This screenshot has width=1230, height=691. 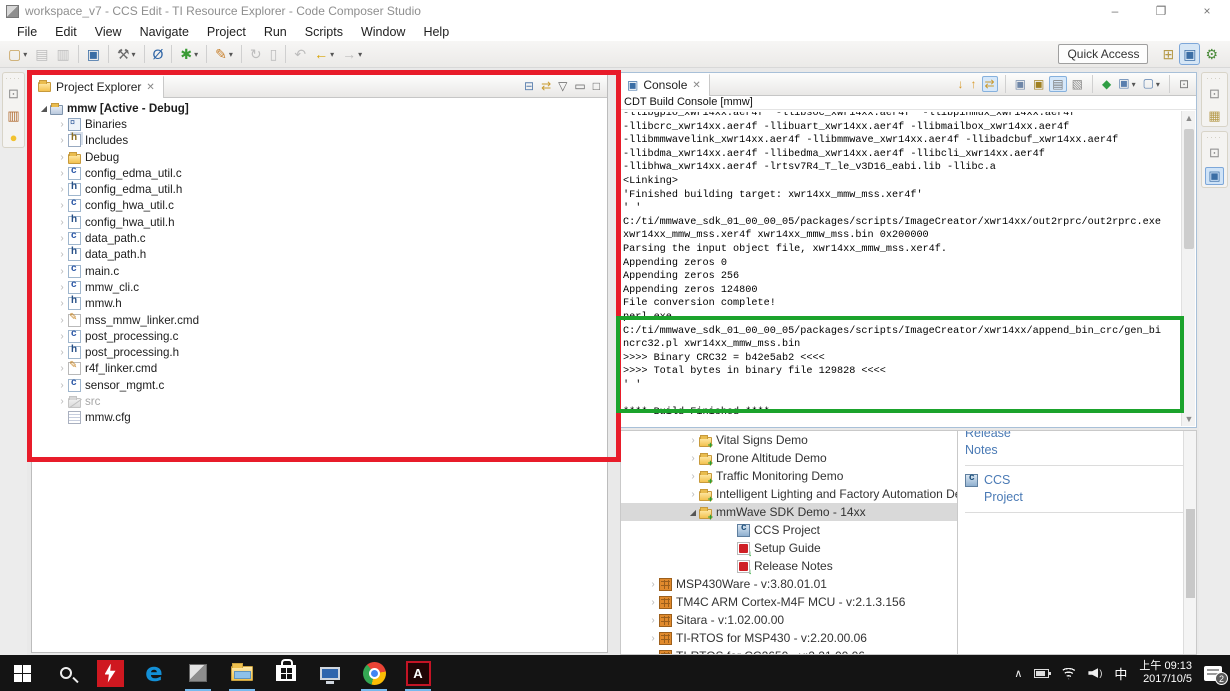 What do you see at coordinates (1106, 84) in the screenshot?
I see `pin-console-icon: ◆` at bounding box center [1106, 84].